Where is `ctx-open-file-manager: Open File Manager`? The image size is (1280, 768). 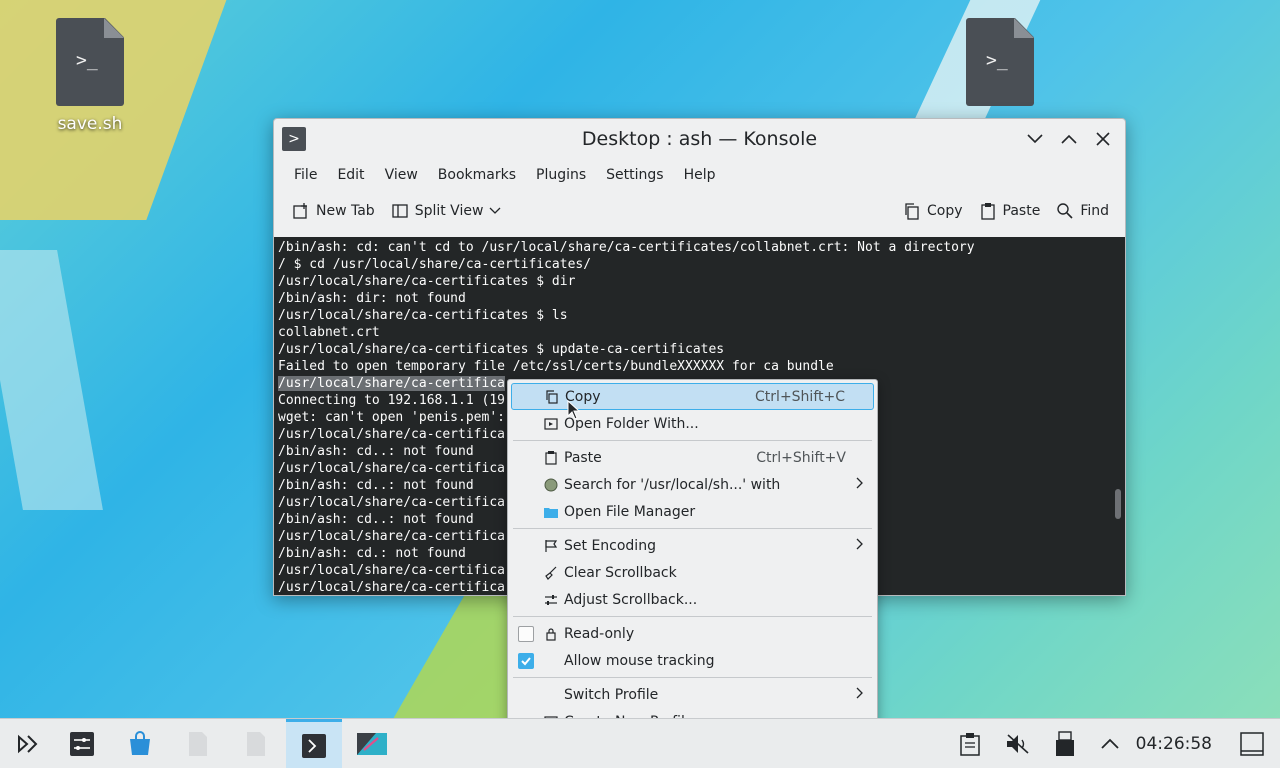 ctx-open-file-manager: Open File Manager is located at coordinates (692, 511).